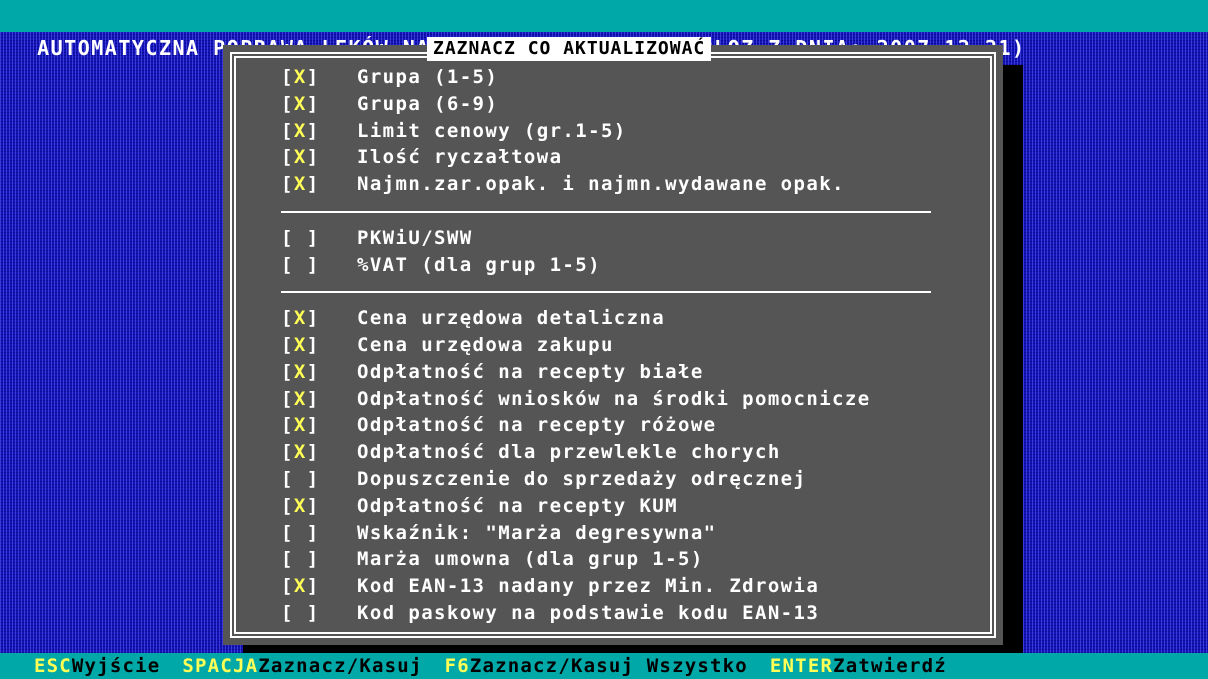  What do you see at coordinates (116, 666) in the screenshot?
I see `status-hotkey-label: Wyjście` at bounding box center [116, 666].